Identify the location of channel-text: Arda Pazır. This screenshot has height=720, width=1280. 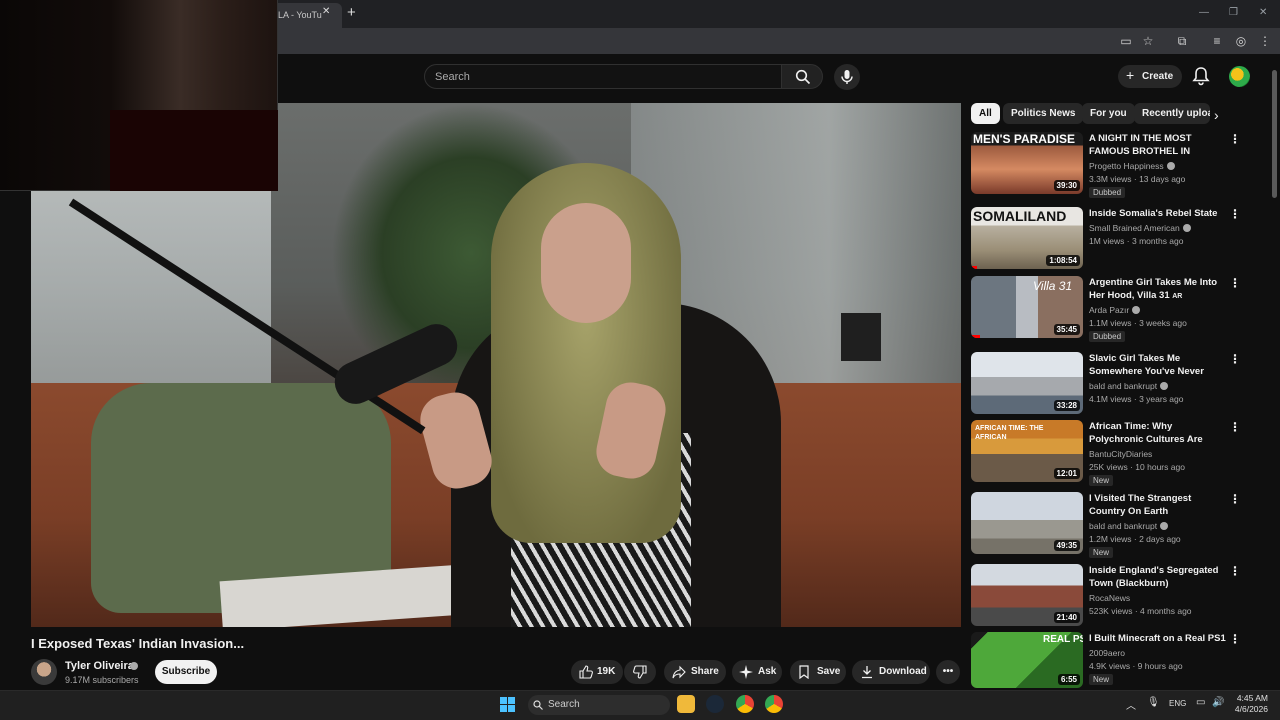
(1109, 310).